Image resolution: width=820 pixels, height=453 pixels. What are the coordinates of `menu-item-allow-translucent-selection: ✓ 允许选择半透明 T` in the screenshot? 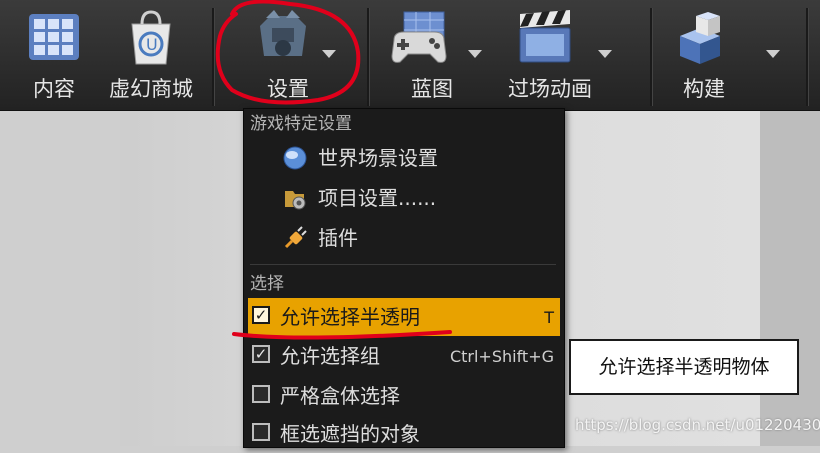 It's located at (404, 317).